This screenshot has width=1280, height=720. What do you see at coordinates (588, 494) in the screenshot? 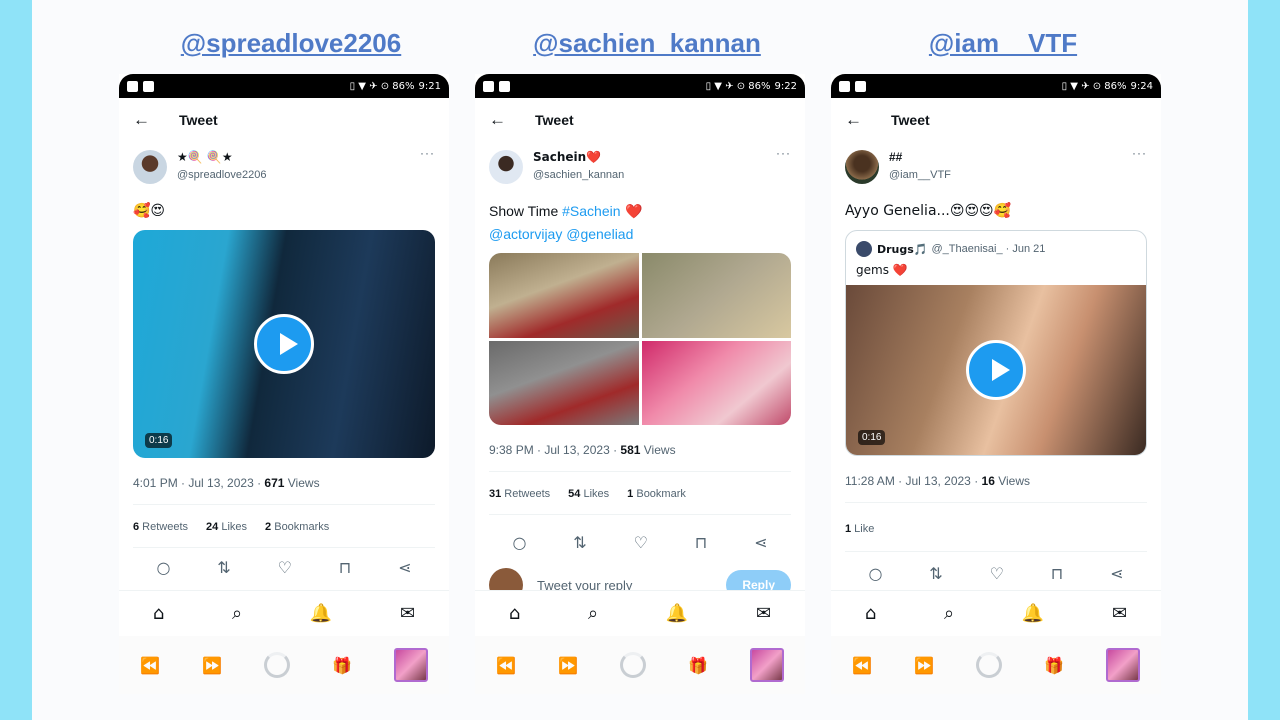
I see `likes-count: 54 Likes` at bounding box center [588, 494].